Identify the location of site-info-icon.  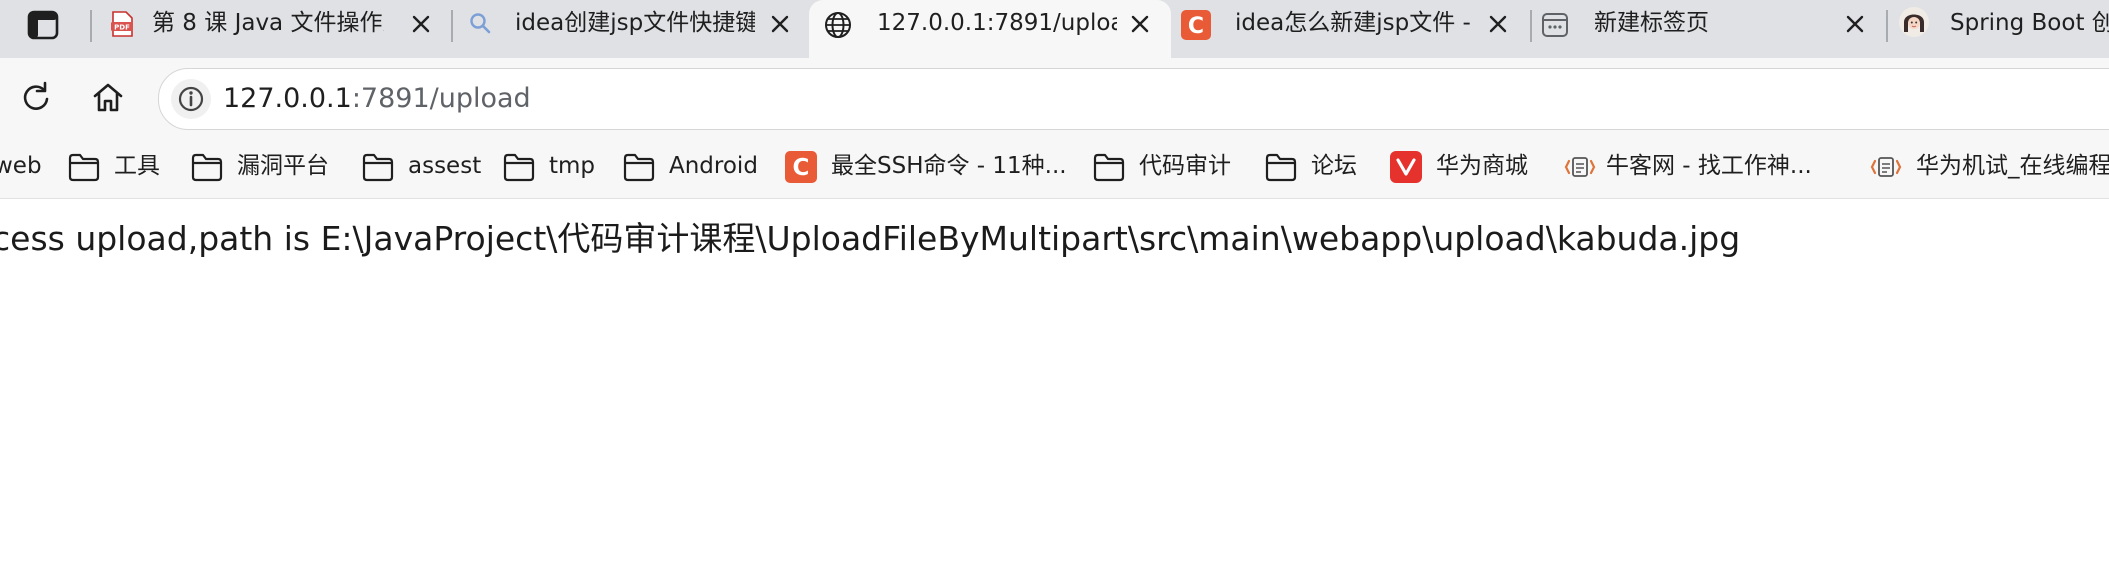
(191, 99).